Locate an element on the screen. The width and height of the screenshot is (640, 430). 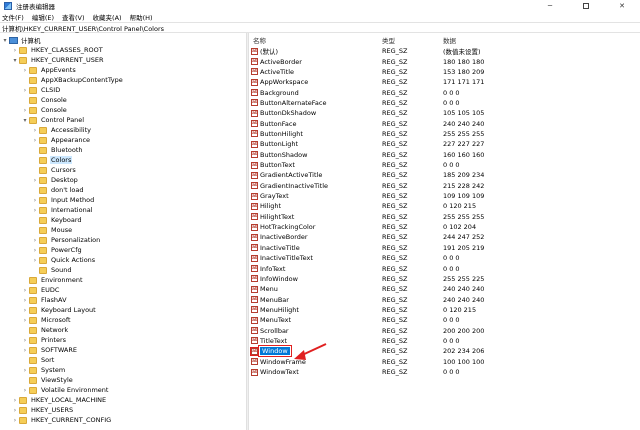
tree-item: › Input Method is located at coordinates (63, 200).